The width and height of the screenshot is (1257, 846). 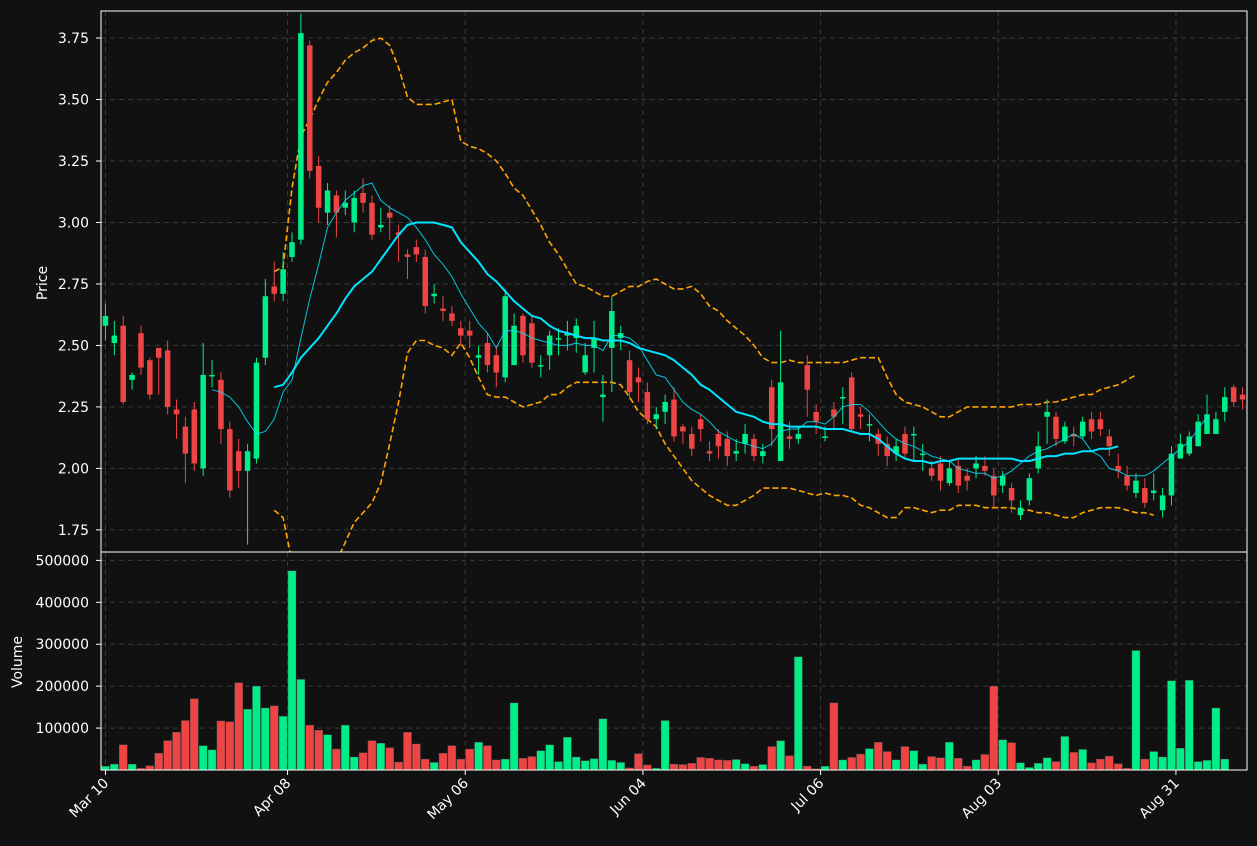 What do you see at coordinates (982, 799) in the screenshot?
I see `x-tick-label: Aug 03` at bounding box center [982, 799].